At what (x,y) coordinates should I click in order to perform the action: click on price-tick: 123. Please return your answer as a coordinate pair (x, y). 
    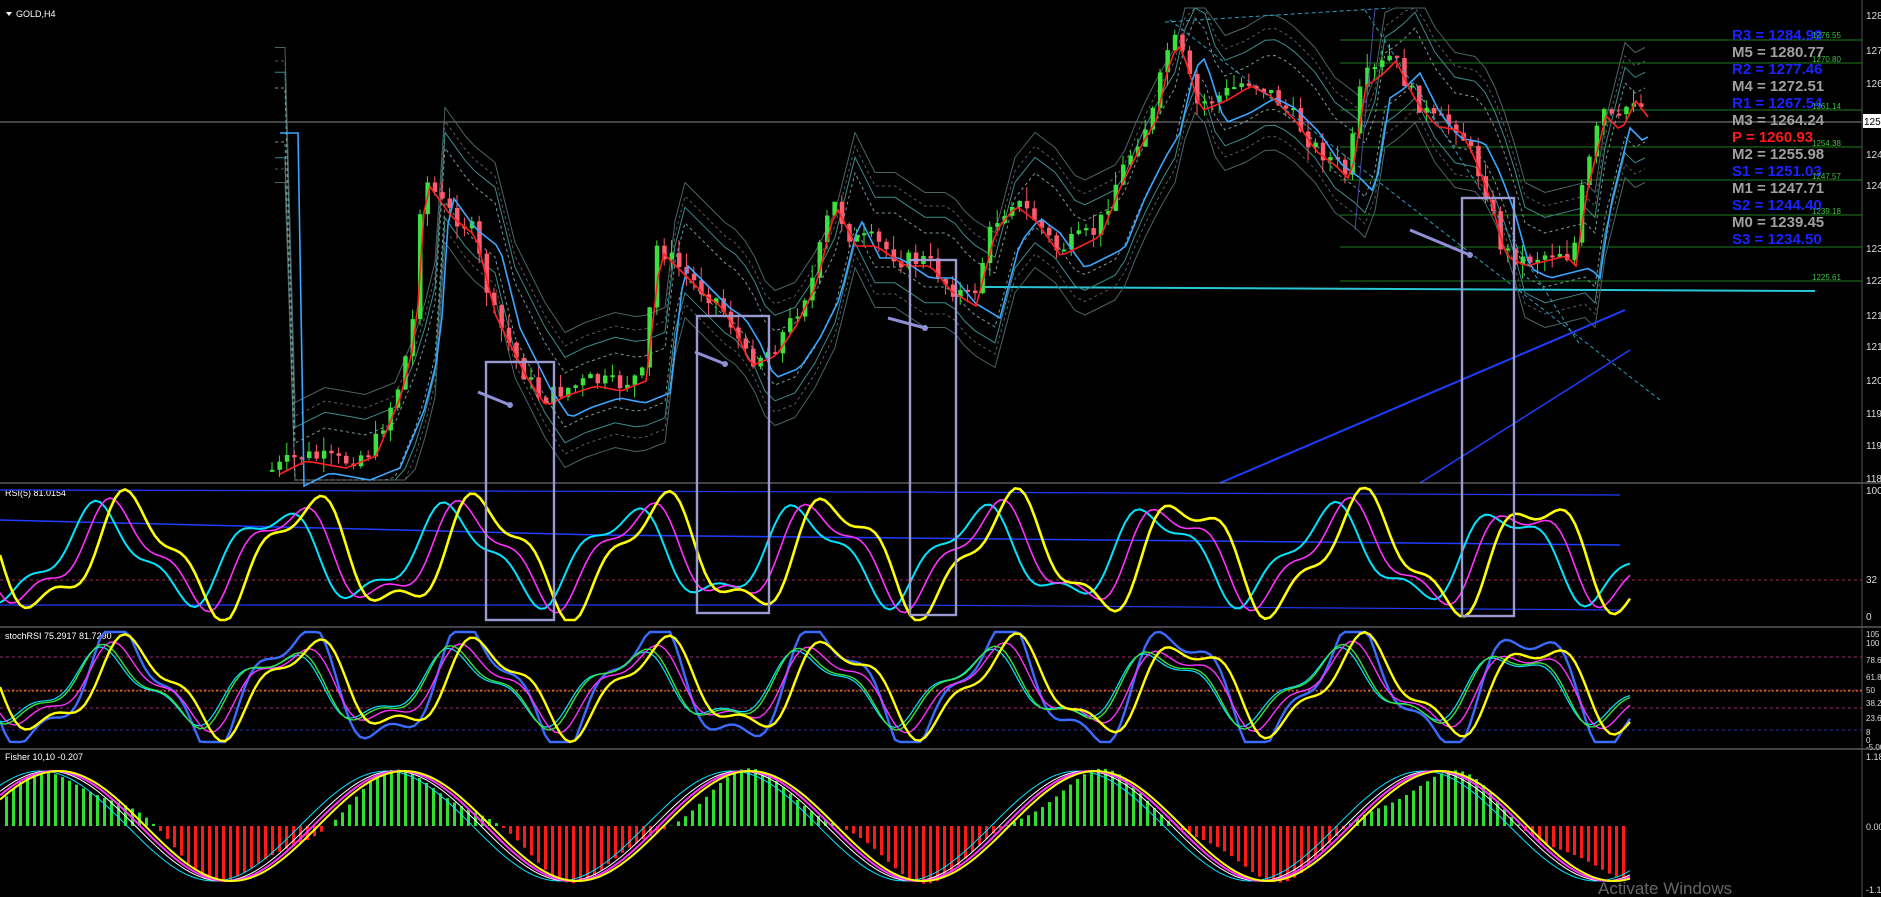
    Looking at the image, I should click on (1873, 249).